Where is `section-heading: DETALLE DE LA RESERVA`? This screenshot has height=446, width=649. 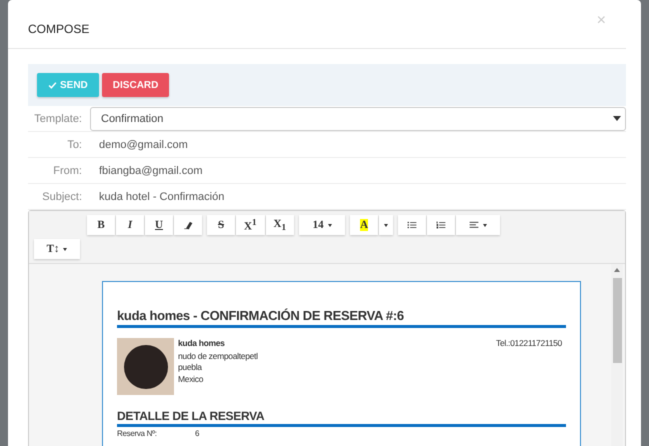
section-heading: DETALLE DE LA RESERVA is located at coordinates (341, 418).